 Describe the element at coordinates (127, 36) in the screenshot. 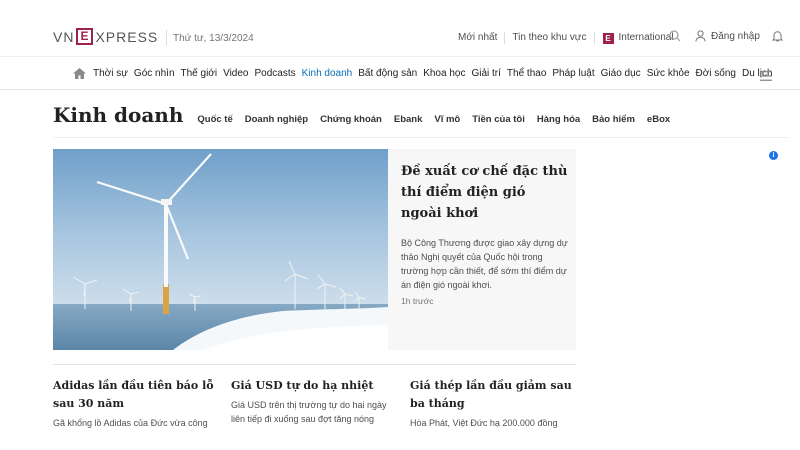

I see `logo-text-right: XPRESS` at that location.